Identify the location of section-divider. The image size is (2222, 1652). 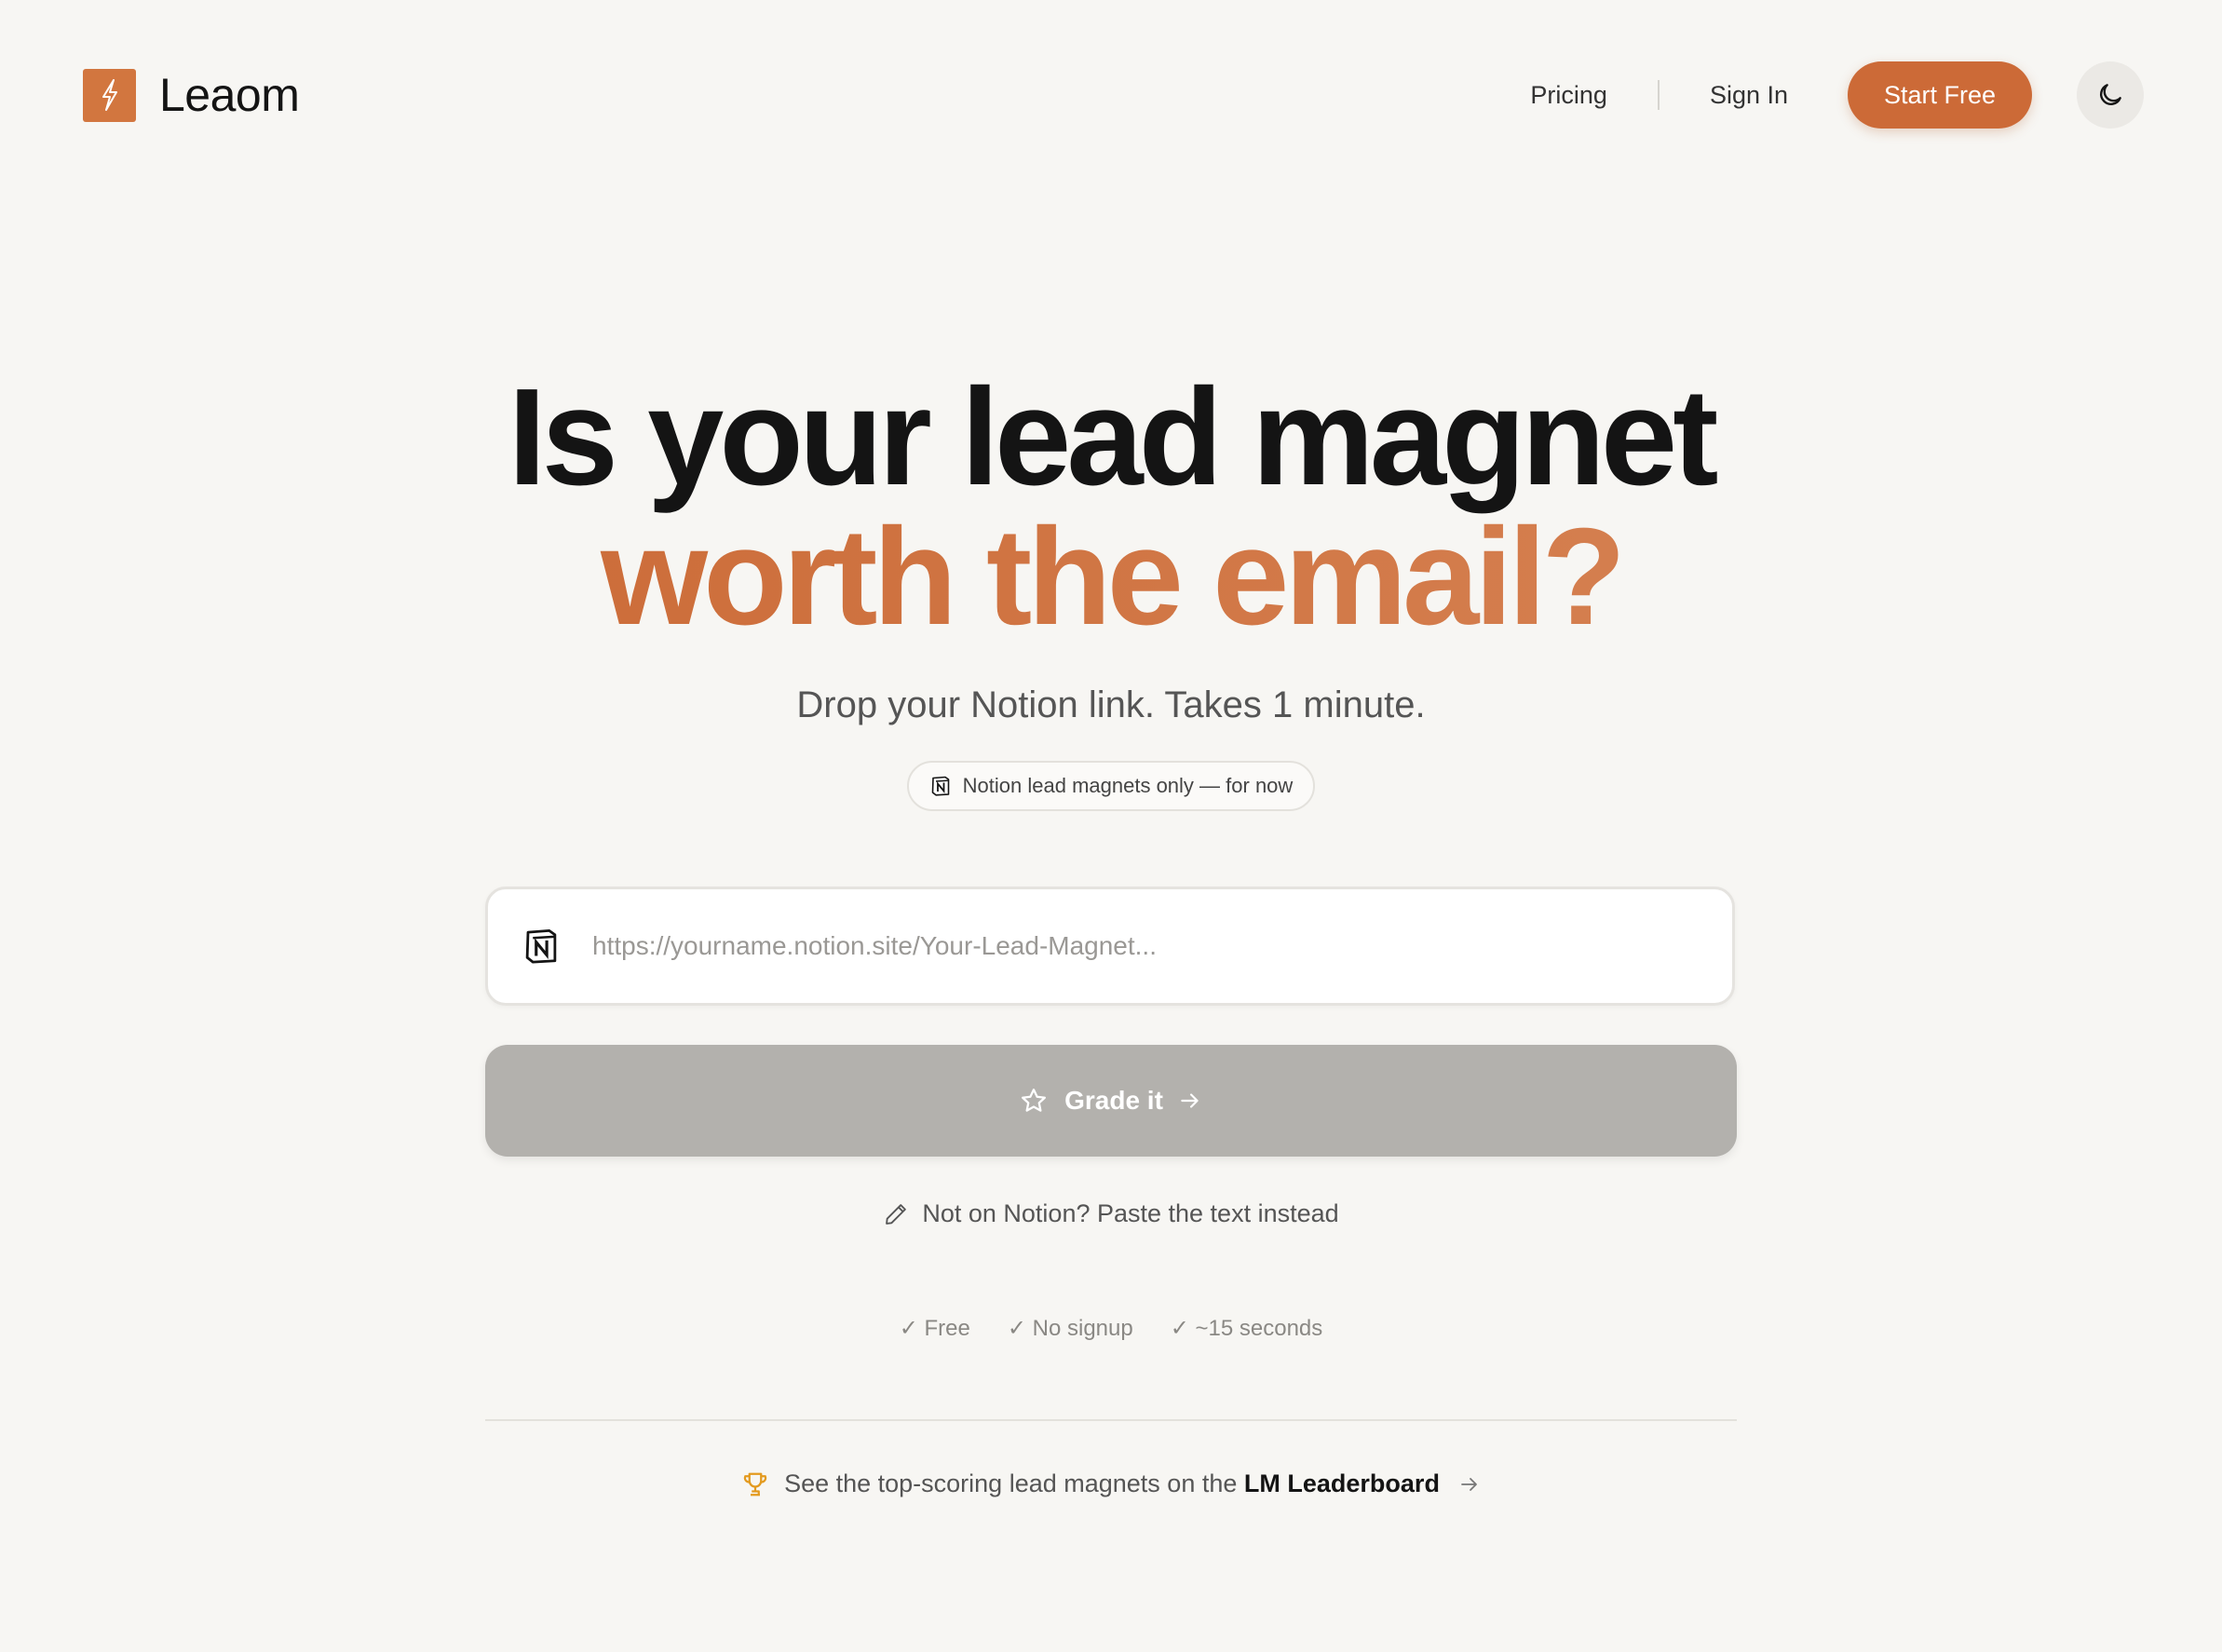
(1111, 1420).